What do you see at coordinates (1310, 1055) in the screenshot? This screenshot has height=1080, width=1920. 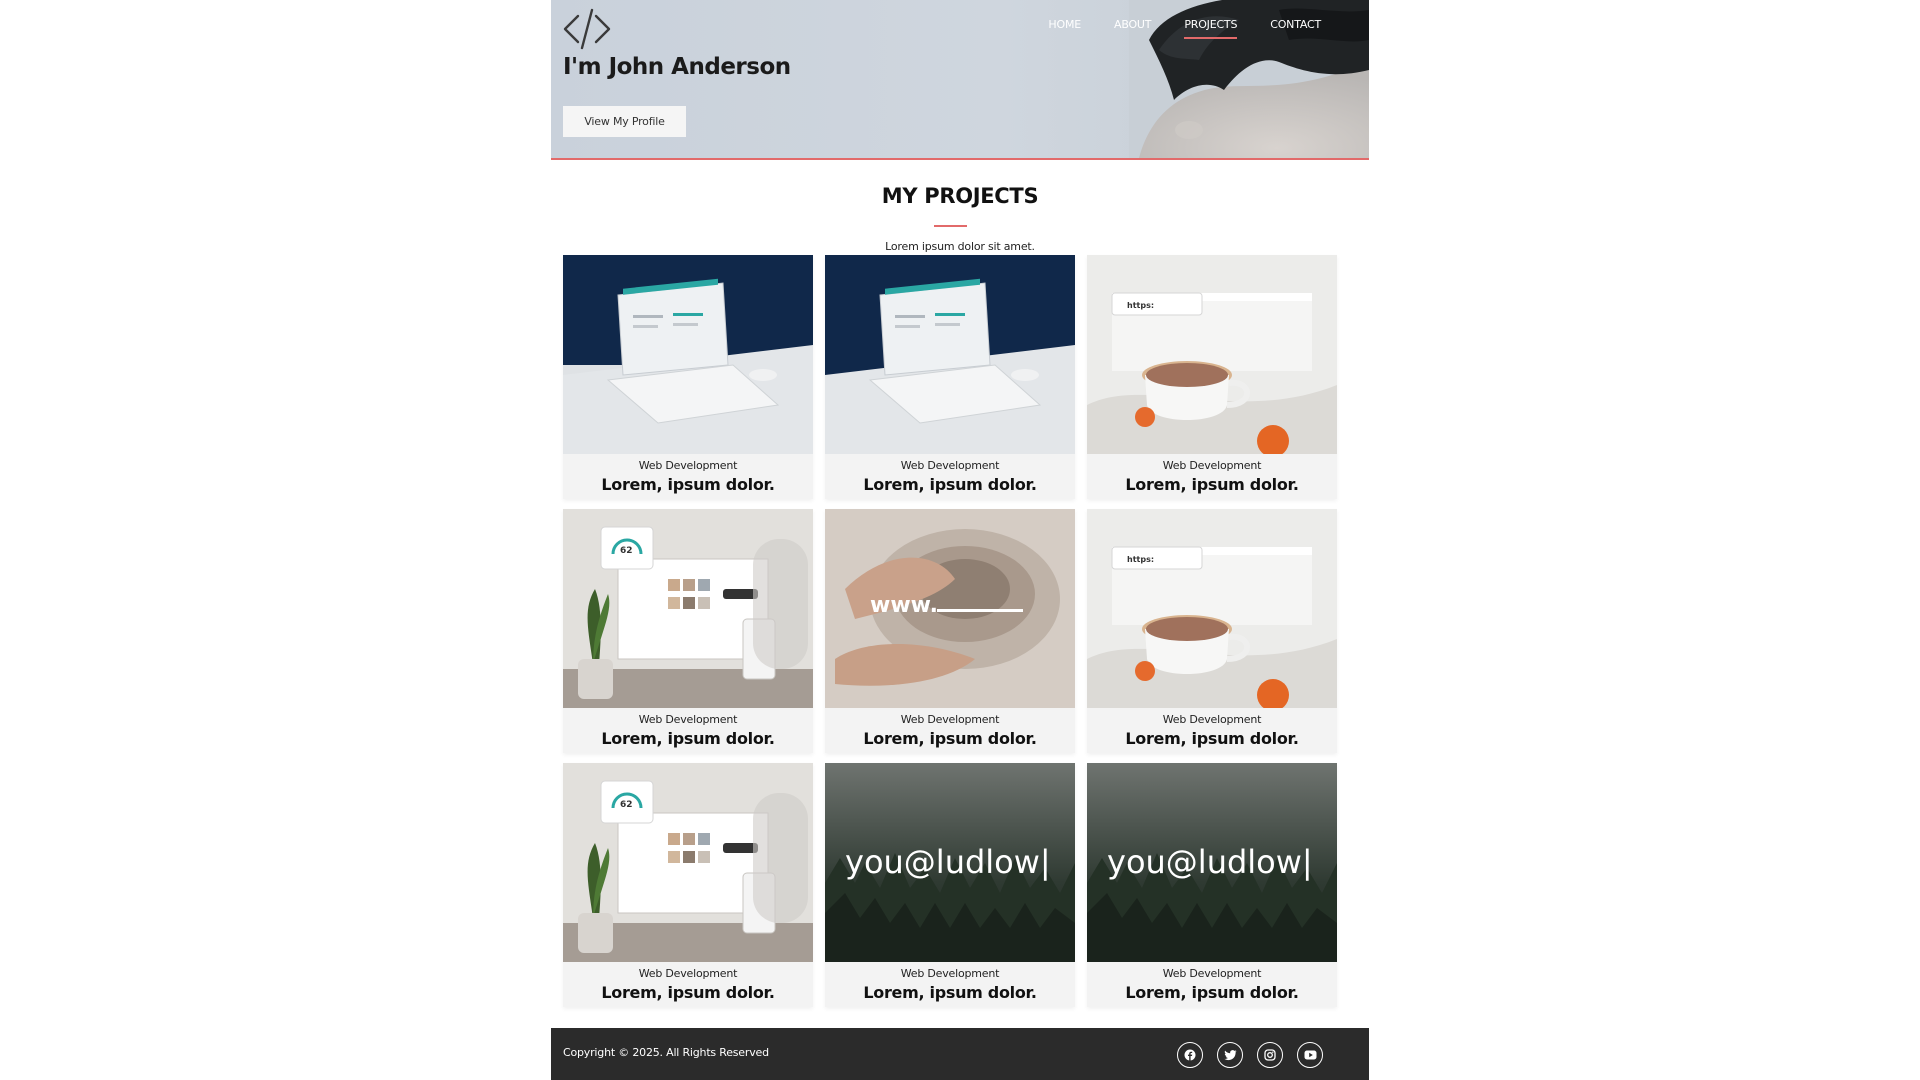 I see `youtube-icon` at bounding box center [1310, 1055].